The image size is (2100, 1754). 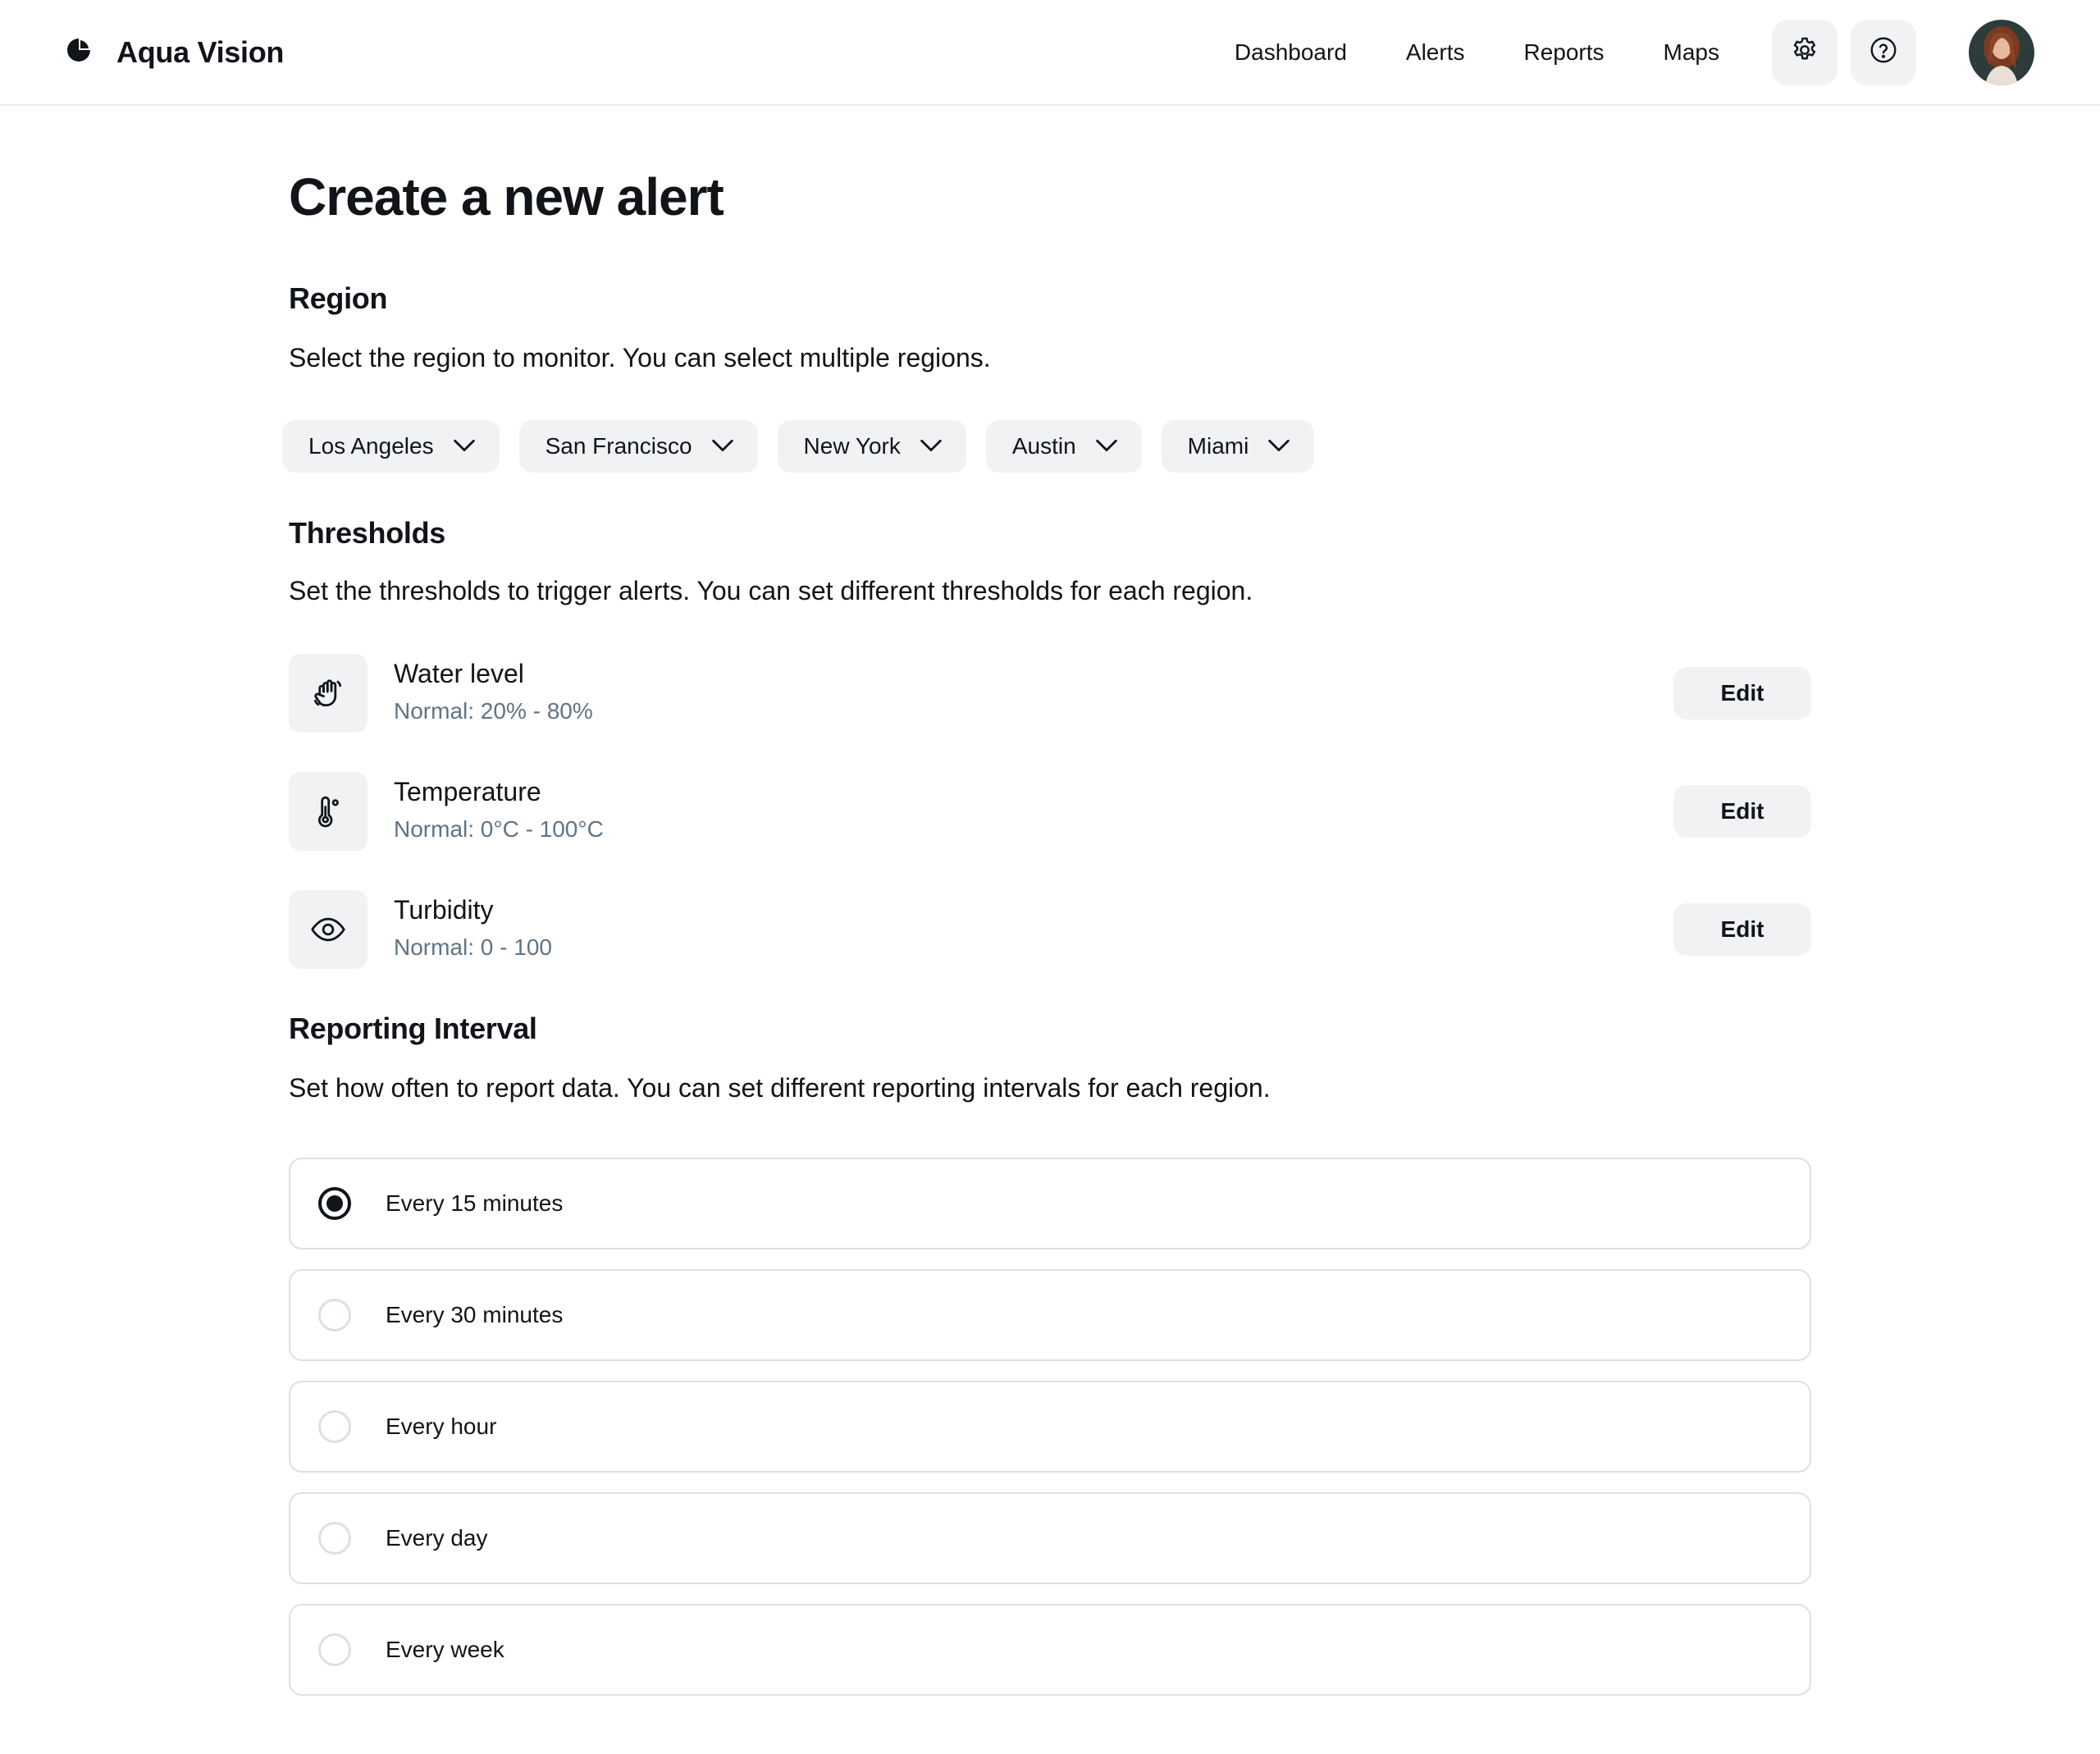 I want to click on option-label: Every 30 minutes, so click(x=475, y=1314).